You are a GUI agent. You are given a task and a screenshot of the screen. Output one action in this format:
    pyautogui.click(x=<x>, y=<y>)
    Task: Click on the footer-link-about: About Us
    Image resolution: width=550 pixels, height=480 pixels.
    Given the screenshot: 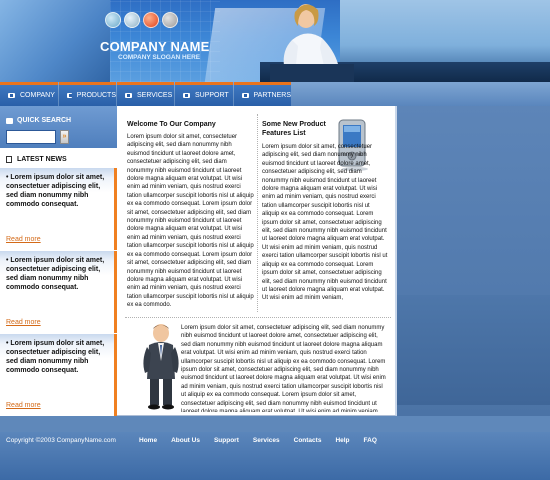 What is the action you would take?
    pyautogui.click(x=185, y=440)
    